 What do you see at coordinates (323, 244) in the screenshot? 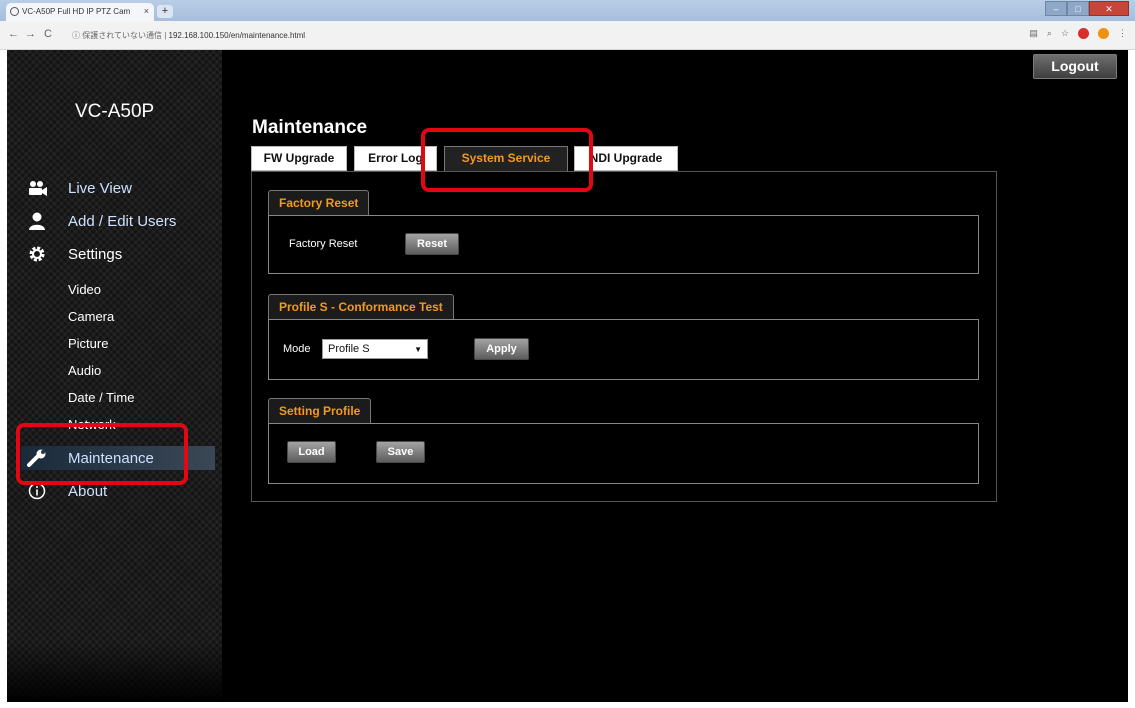
I see `factory-reset-label: Factory Reset` at bounding box center [323, 244].